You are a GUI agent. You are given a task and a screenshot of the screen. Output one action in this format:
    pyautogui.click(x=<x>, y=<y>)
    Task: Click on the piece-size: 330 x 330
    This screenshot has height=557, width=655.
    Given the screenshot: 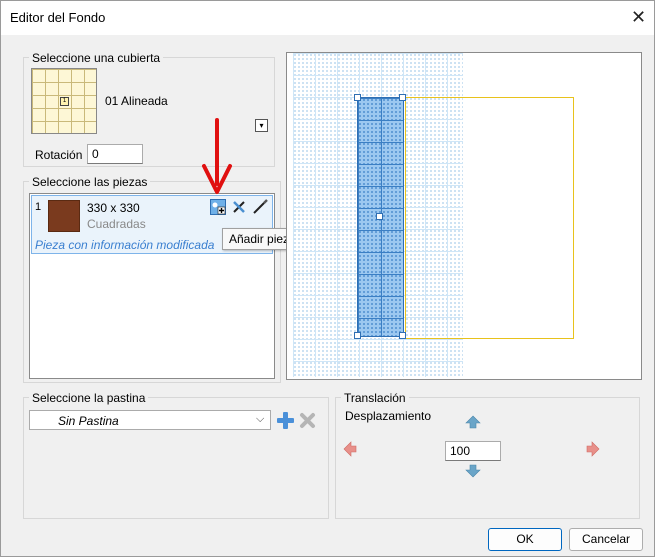 What is the action you would take?
    pyautogui.click(x=113, y=208)
    